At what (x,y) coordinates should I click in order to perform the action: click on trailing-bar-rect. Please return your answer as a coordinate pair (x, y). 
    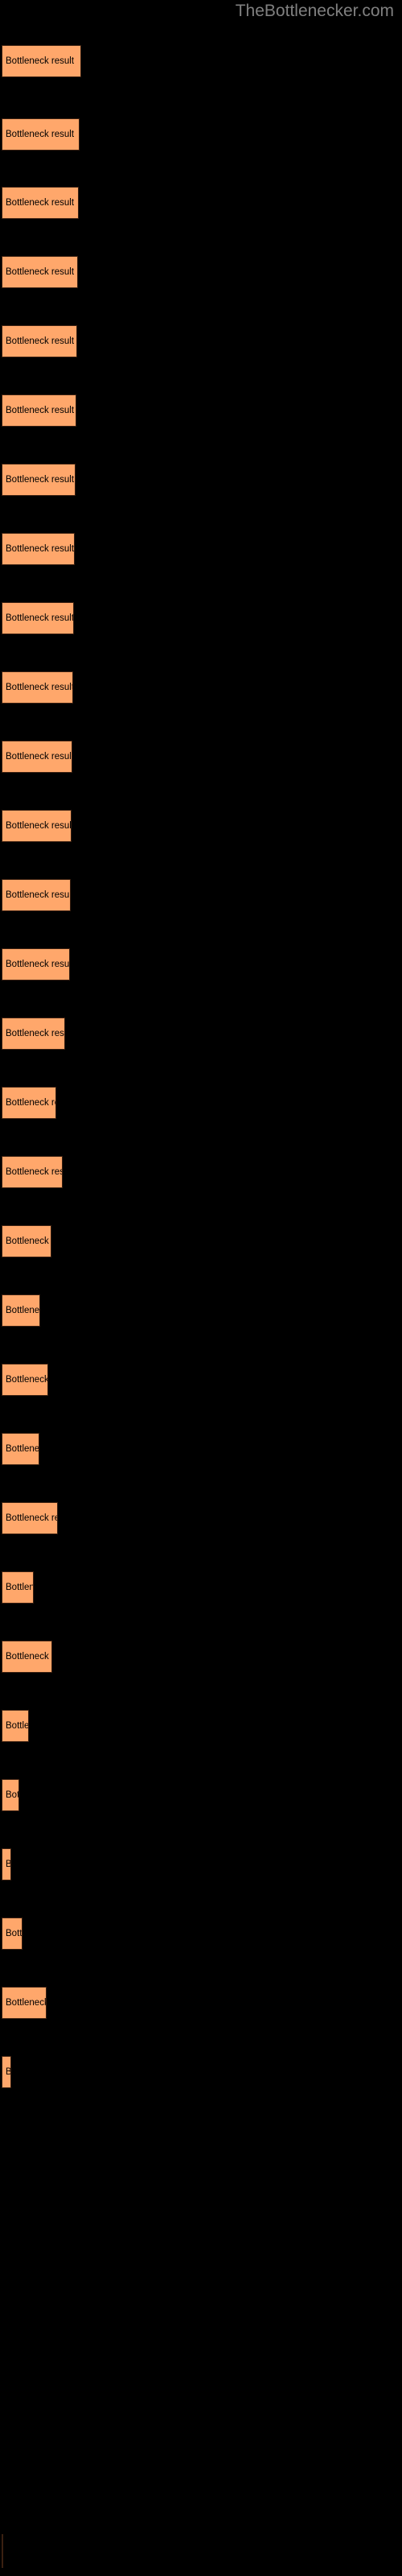
    Looking at the image, I should click on (2, 2551).